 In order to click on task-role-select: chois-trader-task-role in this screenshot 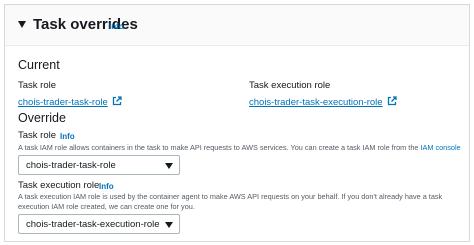, I will do `click(99, 165)`.